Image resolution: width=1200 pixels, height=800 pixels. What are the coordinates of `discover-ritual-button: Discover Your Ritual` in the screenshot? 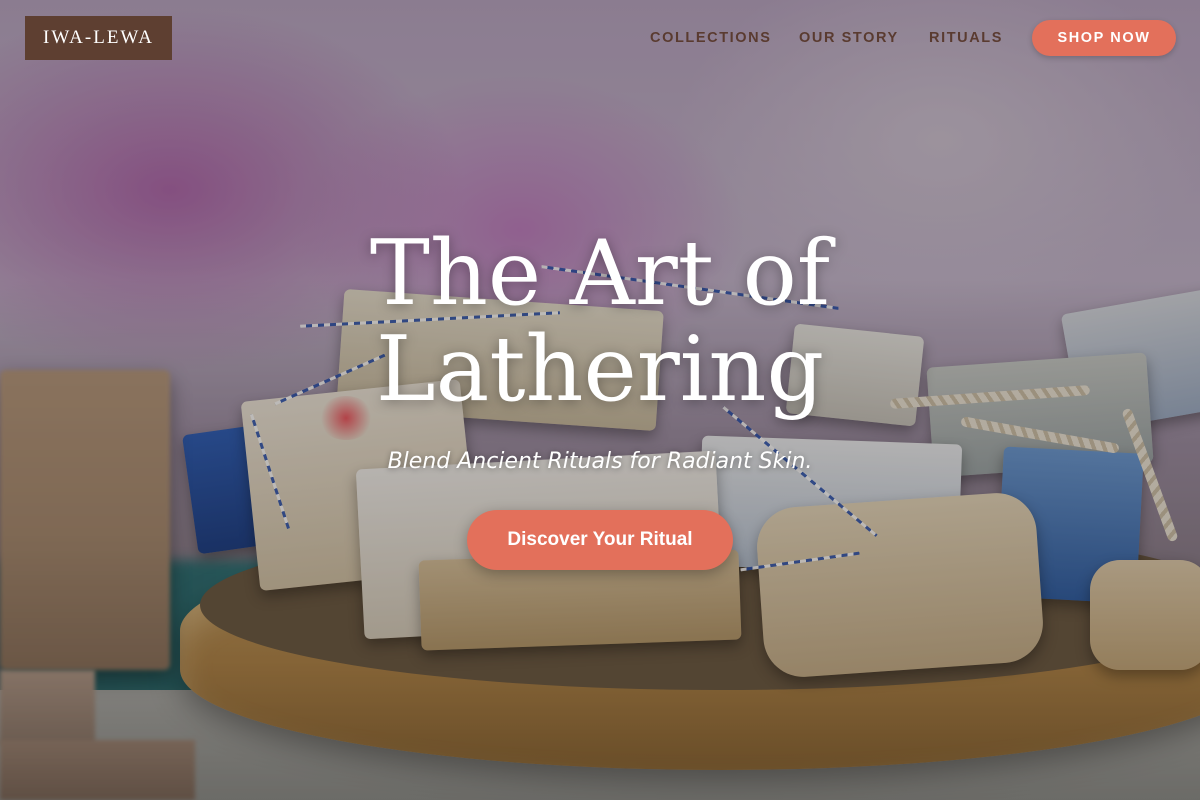 It's located at (600, 540).